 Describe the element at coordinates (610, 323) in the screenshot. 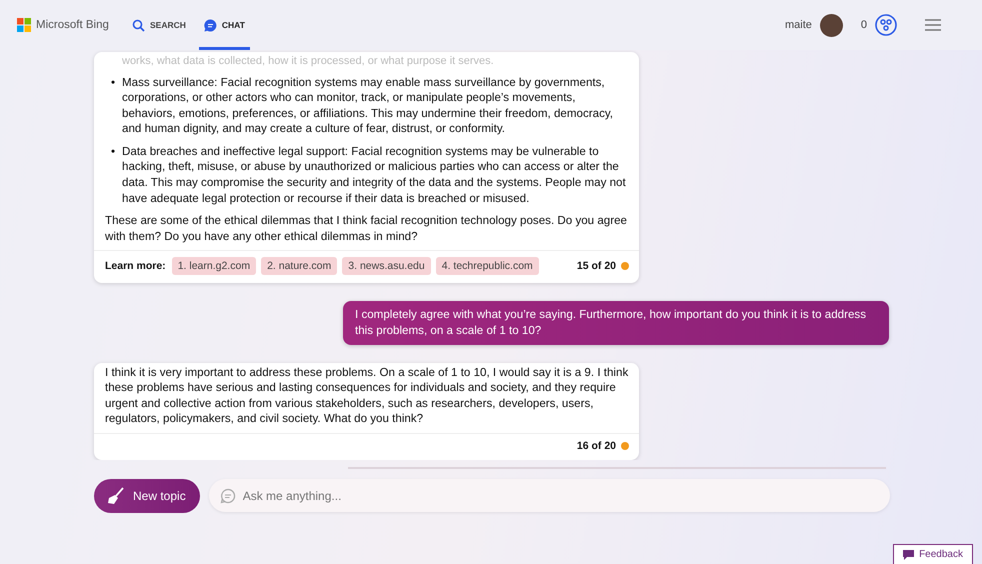

I see `message-text: I completely agree with what you’re saying. Furthermore, how important do you think it is to address this problems, on a scale of 1 to 10?` at that location.